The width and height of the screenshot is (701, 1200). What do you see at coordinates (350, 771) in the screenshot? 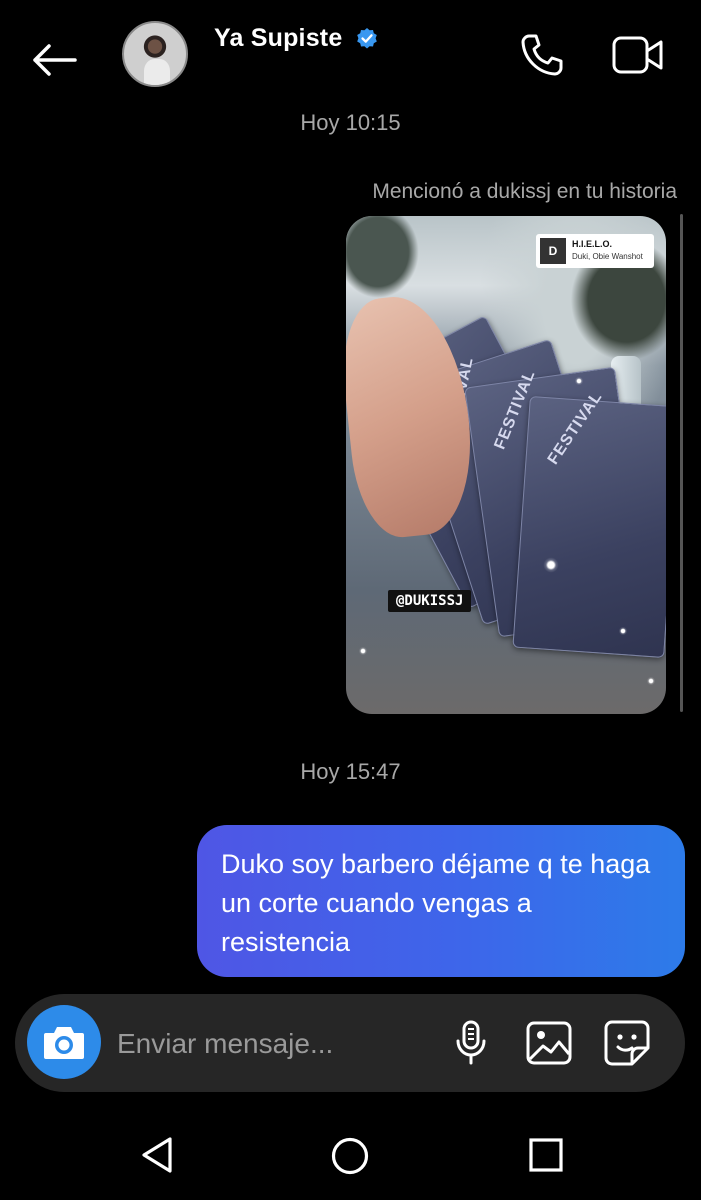
I see `timestamp: Hoy 15:47` at bounding box center [350, 771].